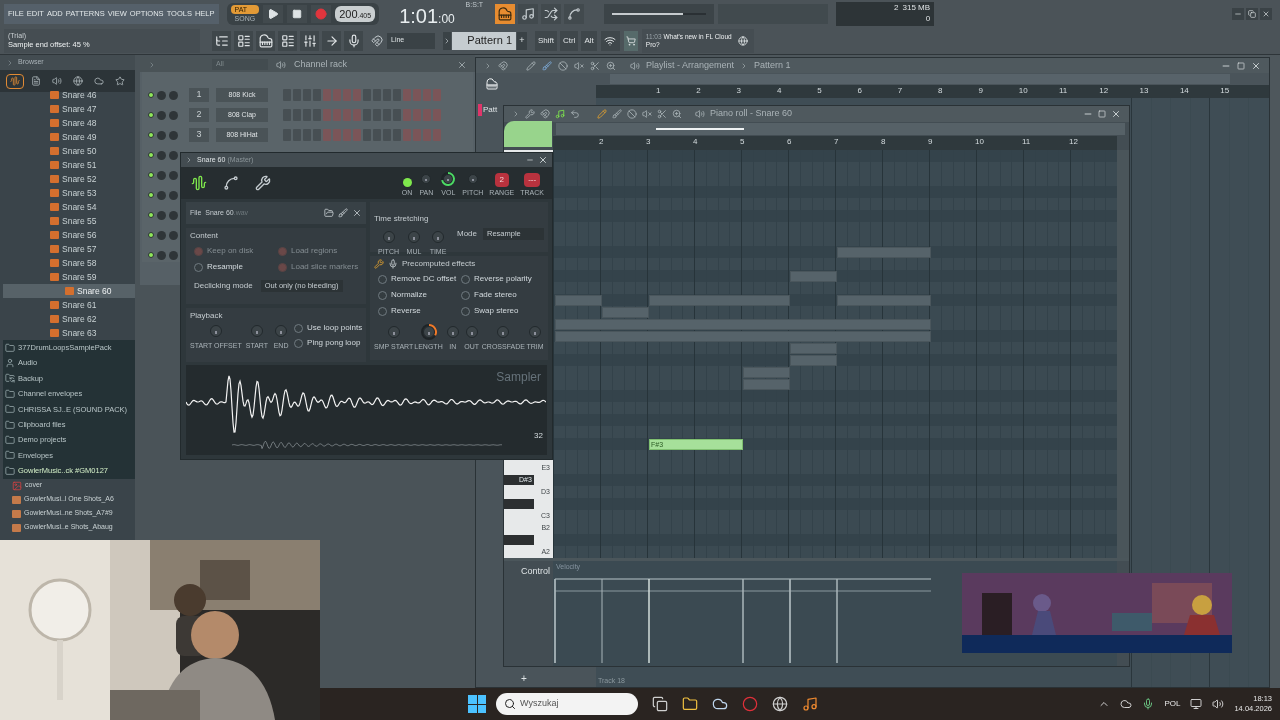  What do you see at coordinates (401, 218) in the screenshot?
I see `section-title: Time stretching` at bounding box center [401, 218].